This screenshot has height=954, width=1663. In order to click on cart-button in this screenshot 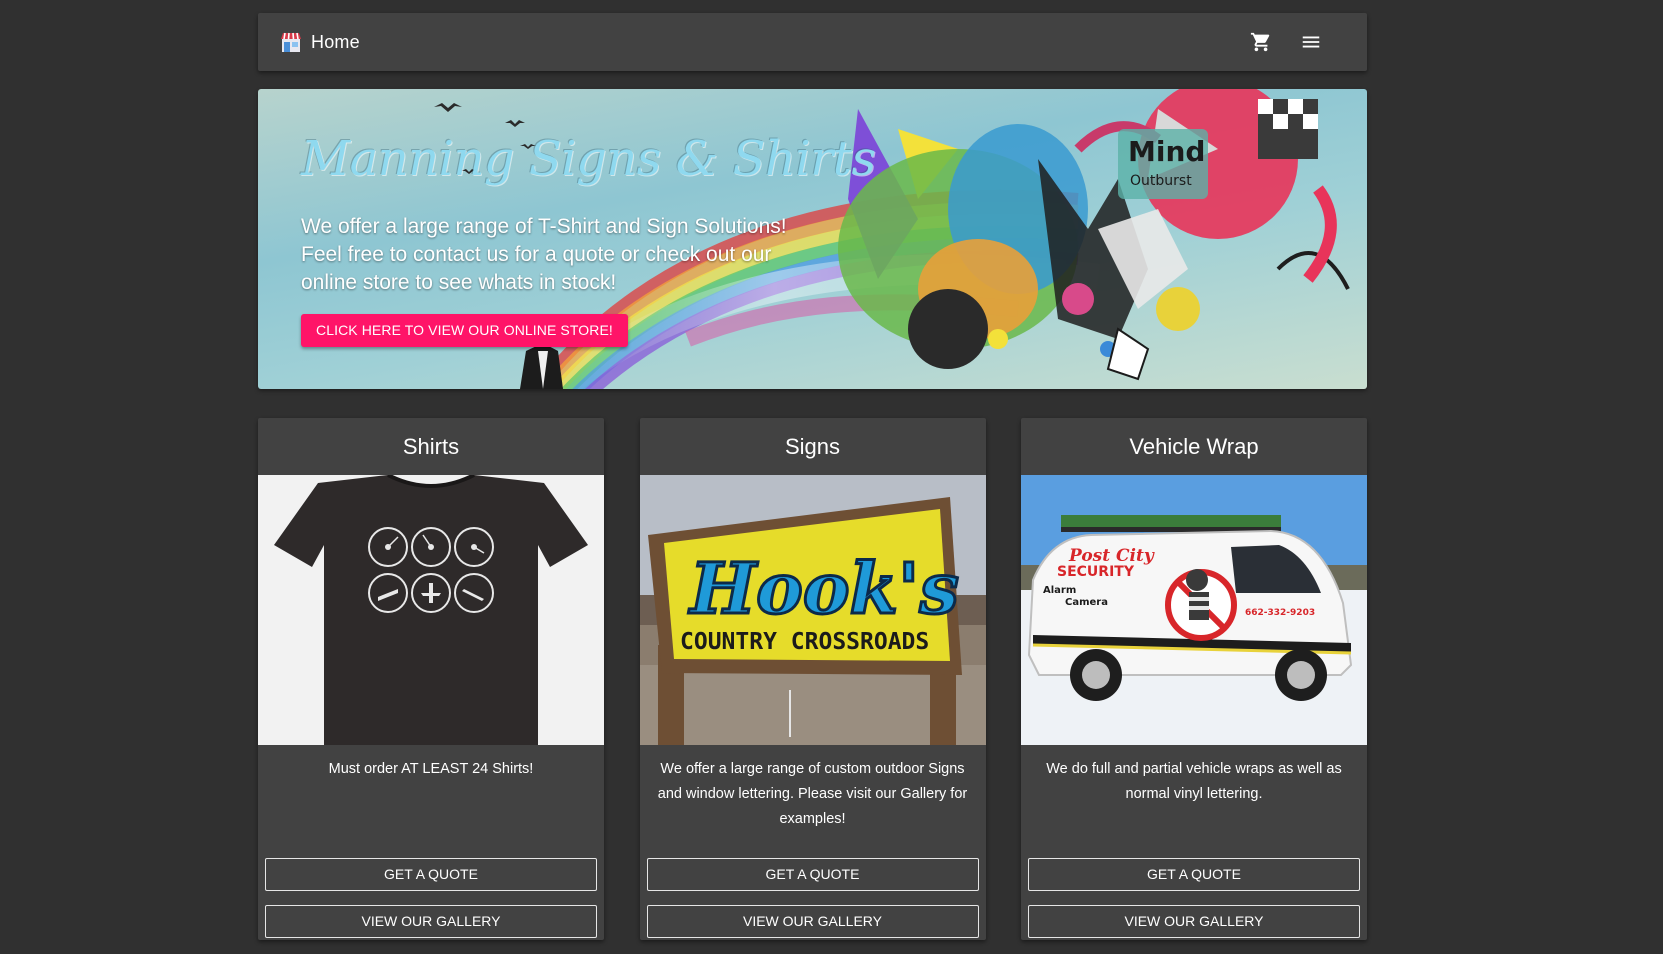, I will do `click(1261, 42)`.